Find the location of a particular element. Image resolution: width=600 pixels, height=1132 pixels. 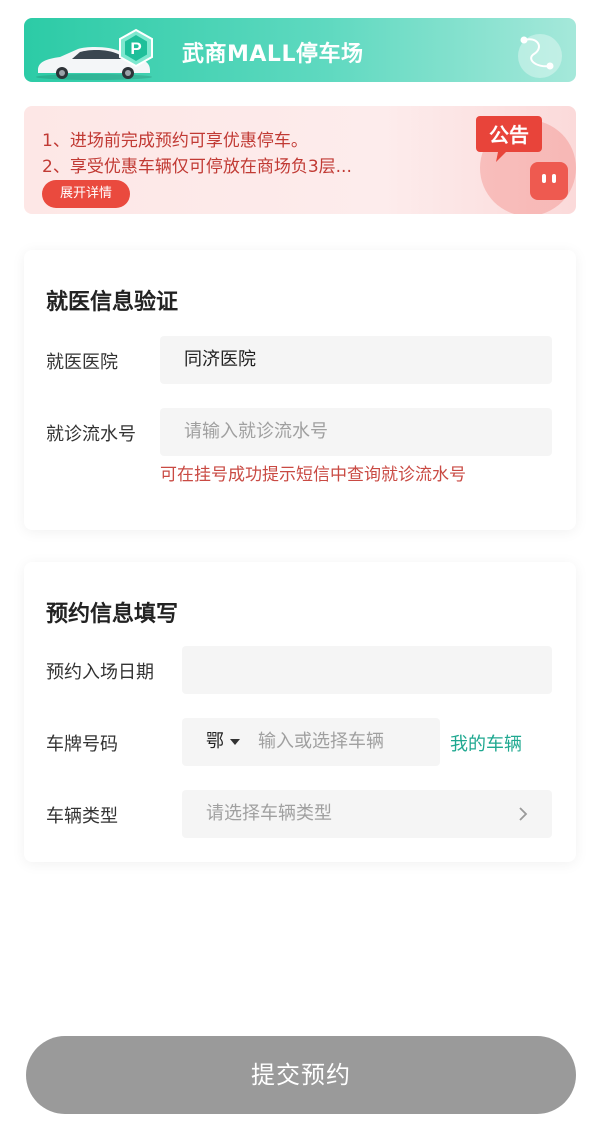

plate-province-select: 鄂 is located at coordinates (211, 742).